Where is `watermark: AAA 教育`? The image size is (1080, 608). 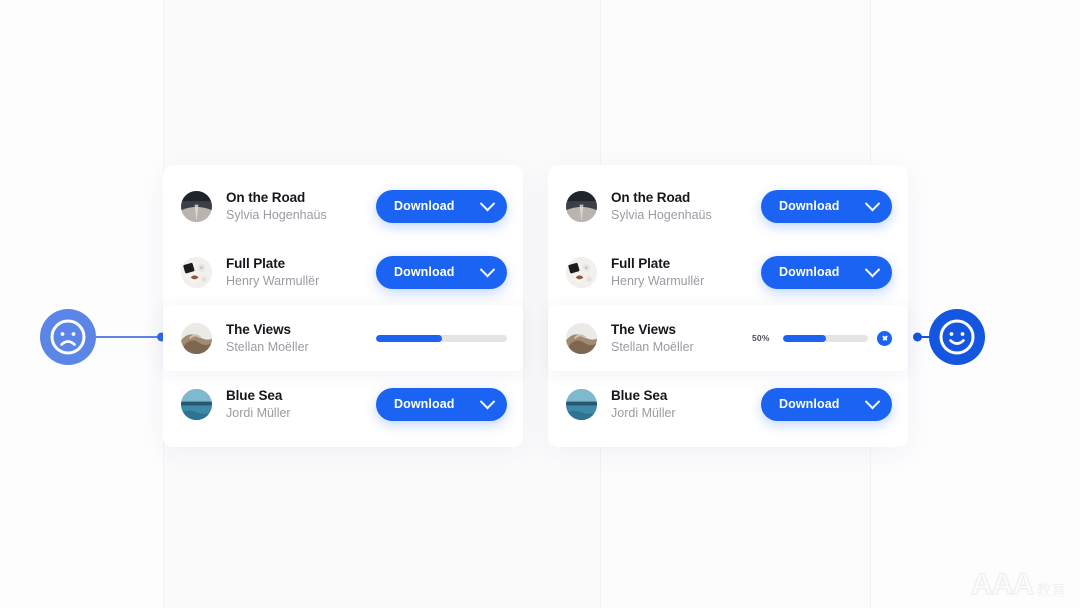
watermark: AAA 教育 is located at coordinates (1018, 584).